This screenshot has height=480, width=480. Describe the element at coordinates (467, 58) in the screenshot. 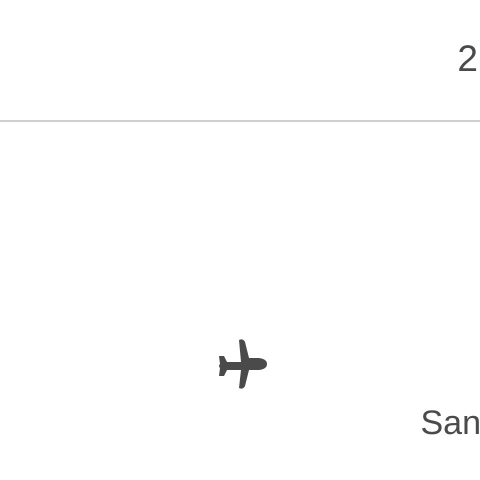

I see `header-number: 2` at that location.